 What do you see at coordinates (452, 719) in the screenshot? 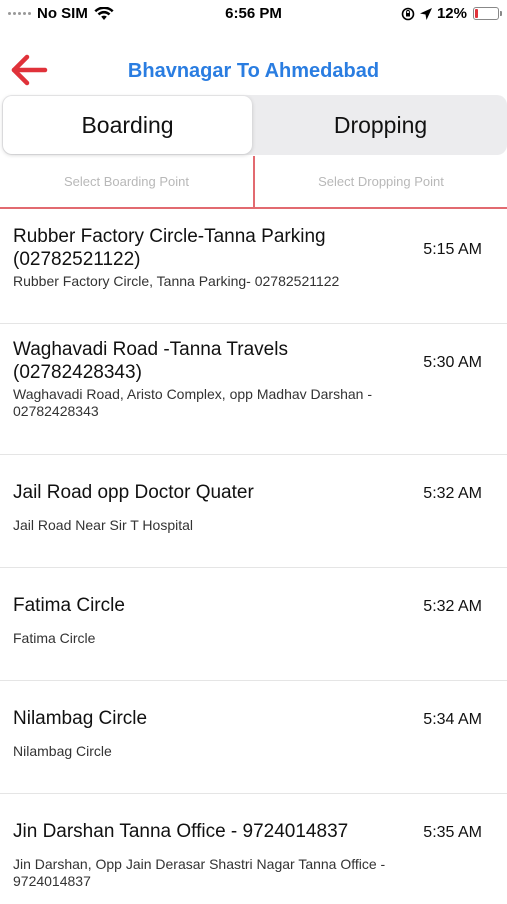
I see `point-time: 5:34 AM` at bounding box center [452, 719].